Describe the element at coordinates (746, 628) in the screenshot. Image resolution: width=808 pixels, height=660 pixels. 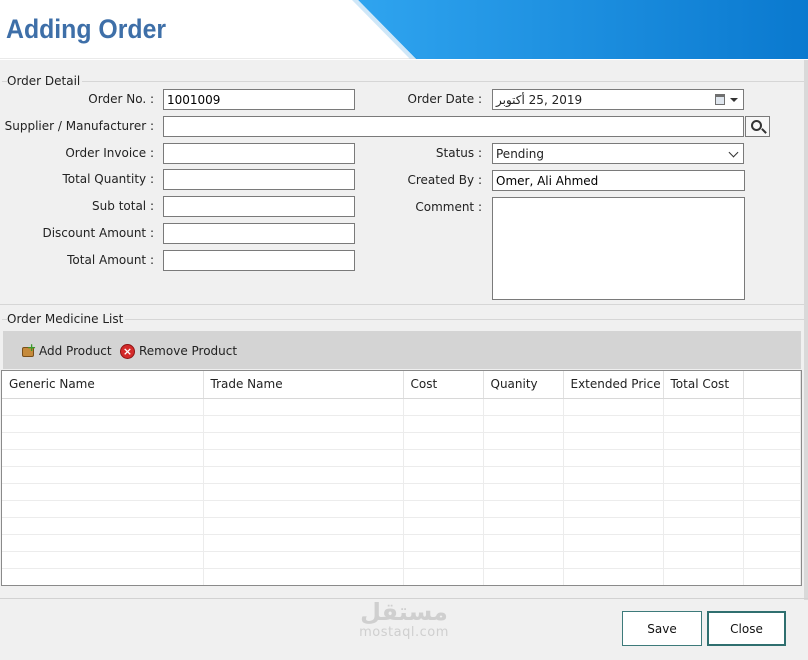
I see `close-button: Close` at that location.